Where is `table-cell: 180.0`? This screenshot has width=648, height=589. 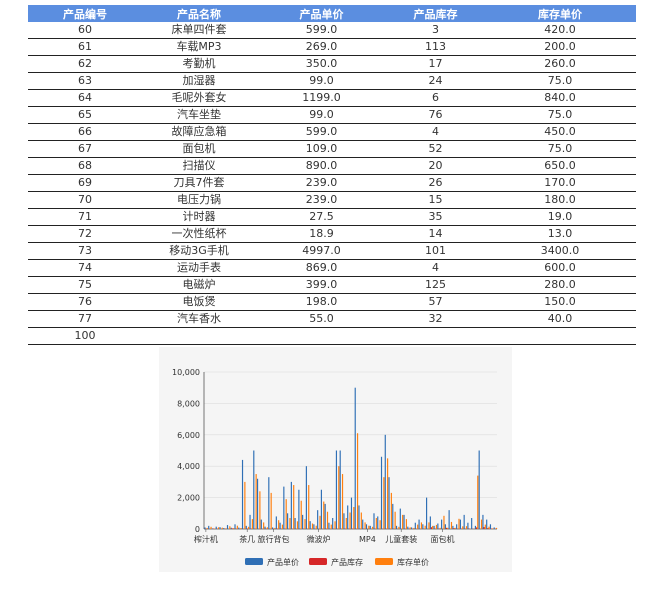 table-cell: 180.0 is located at coordinates (560, 200).